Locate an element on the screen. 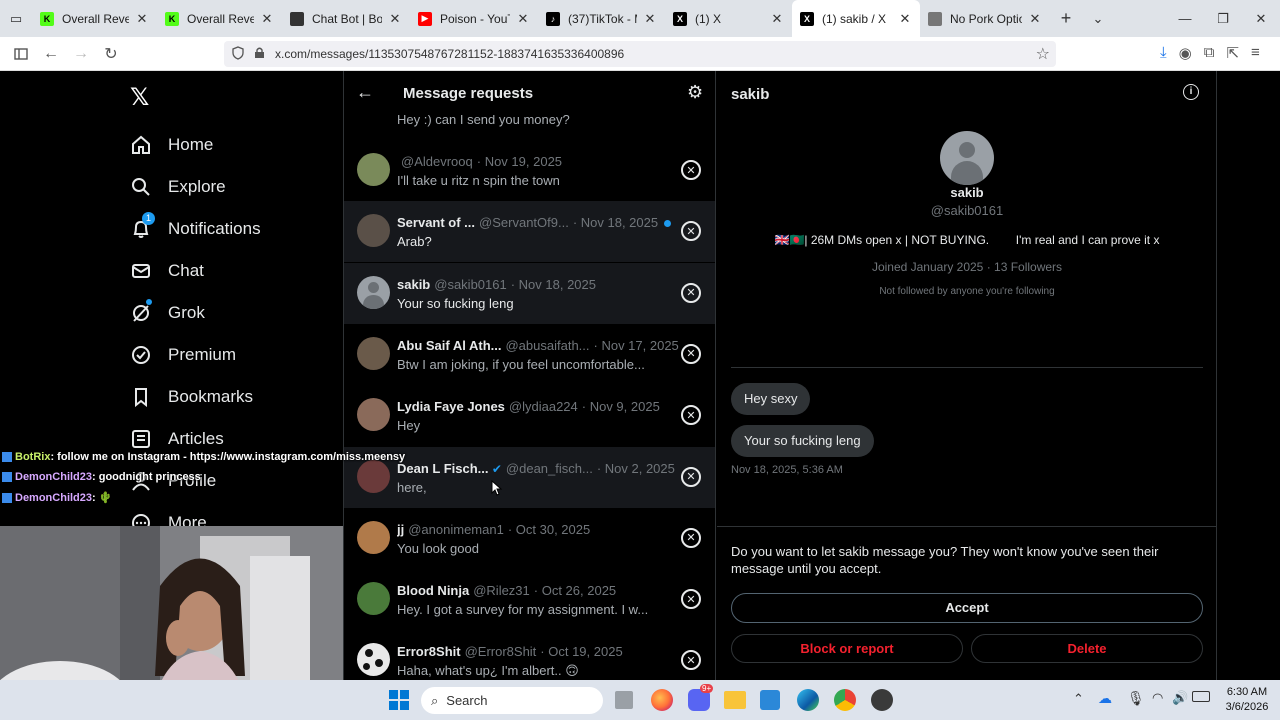 The height and width of the screenshot is (720, 1280). sender-name: sakib is located at coordinates (413, 284).